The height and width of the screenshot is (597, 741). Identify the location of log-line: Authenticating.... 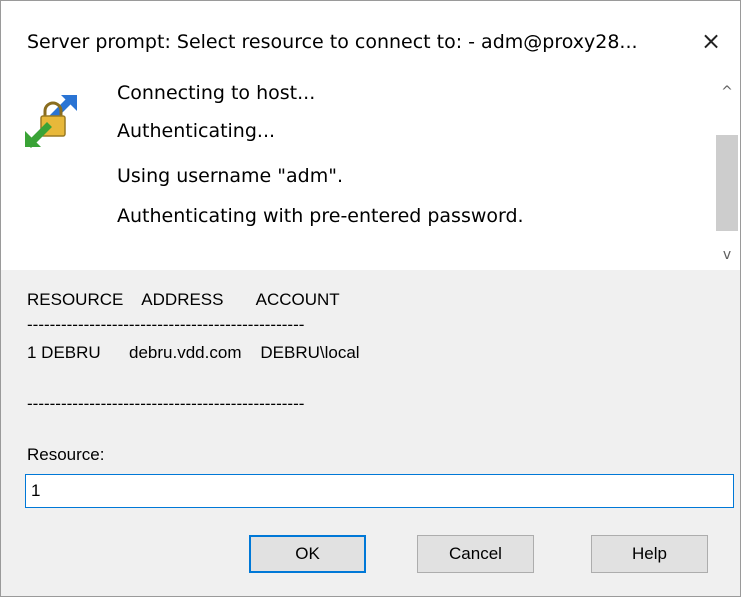
(196, 131).